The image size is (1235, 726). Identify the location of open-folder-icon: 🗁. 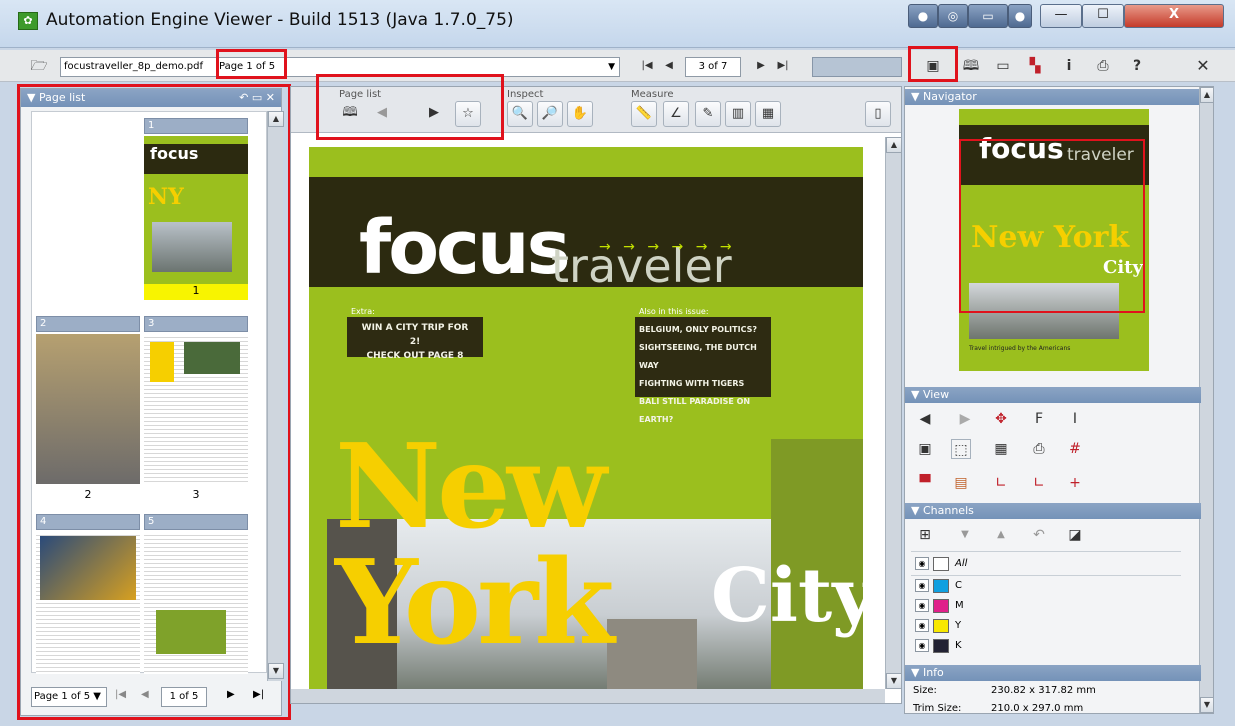
(39, 66).